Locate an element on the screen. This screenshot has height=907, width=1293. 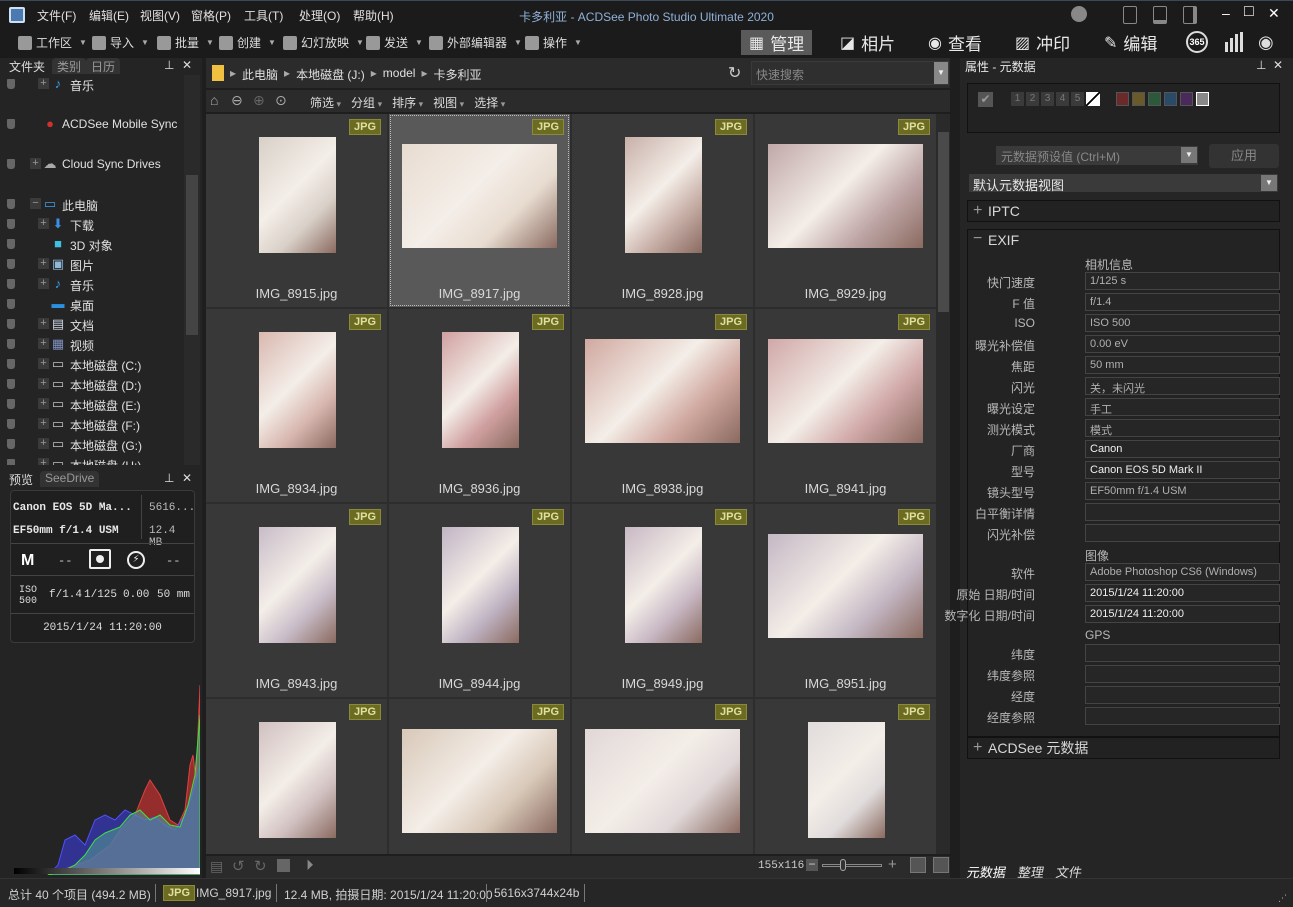
zoom-in-button: + is located at coordinates (892, 864).